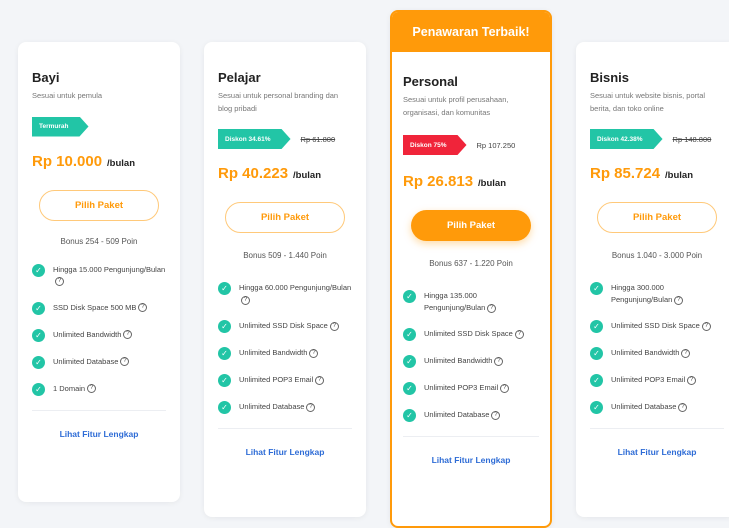  I want to click on plan-name: Personal, so click(430, 81).